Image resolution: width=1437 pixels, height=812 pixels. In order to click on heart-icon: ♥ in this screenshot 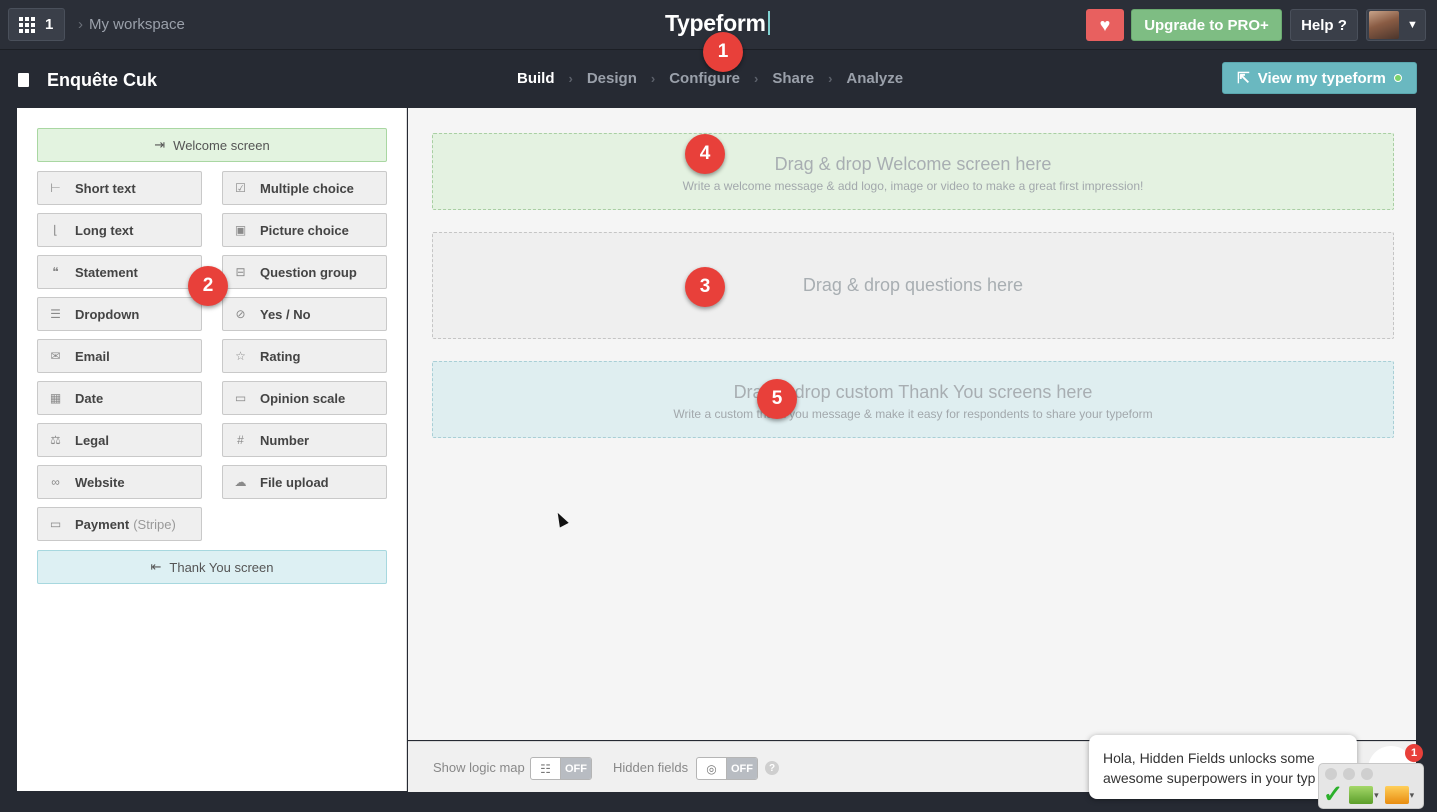, I will do `click(1105, 24)`.